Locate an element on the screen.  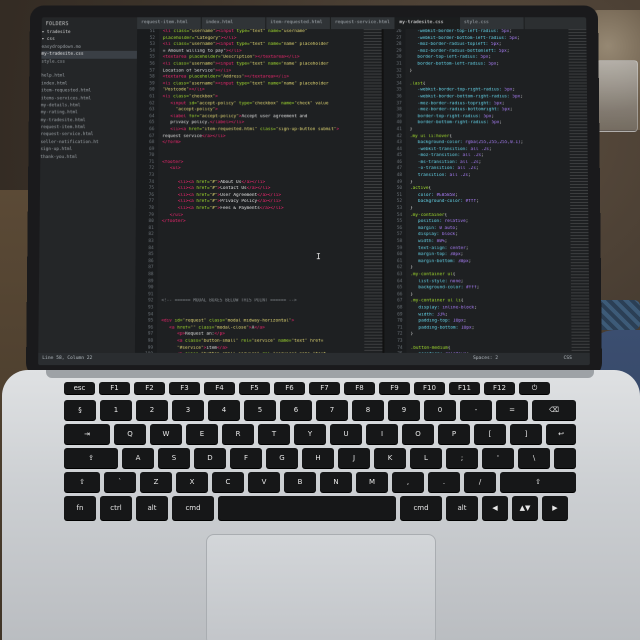
keyboard-key: ⇧ is located at coordinates (82, 482).